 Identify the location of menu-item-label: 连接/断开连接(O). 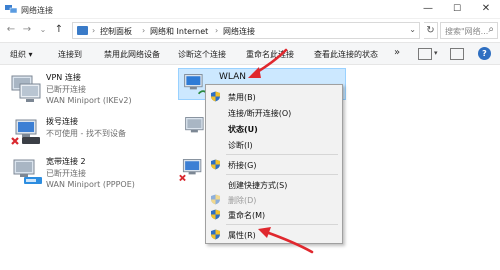
(260, 113).